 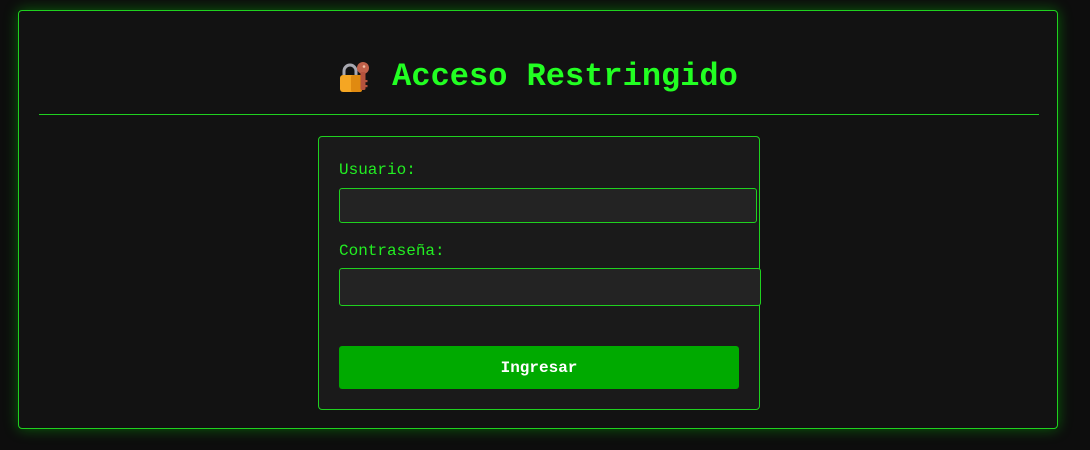 I want to click on lock-with-key-icon, so click(x=355, y=77).